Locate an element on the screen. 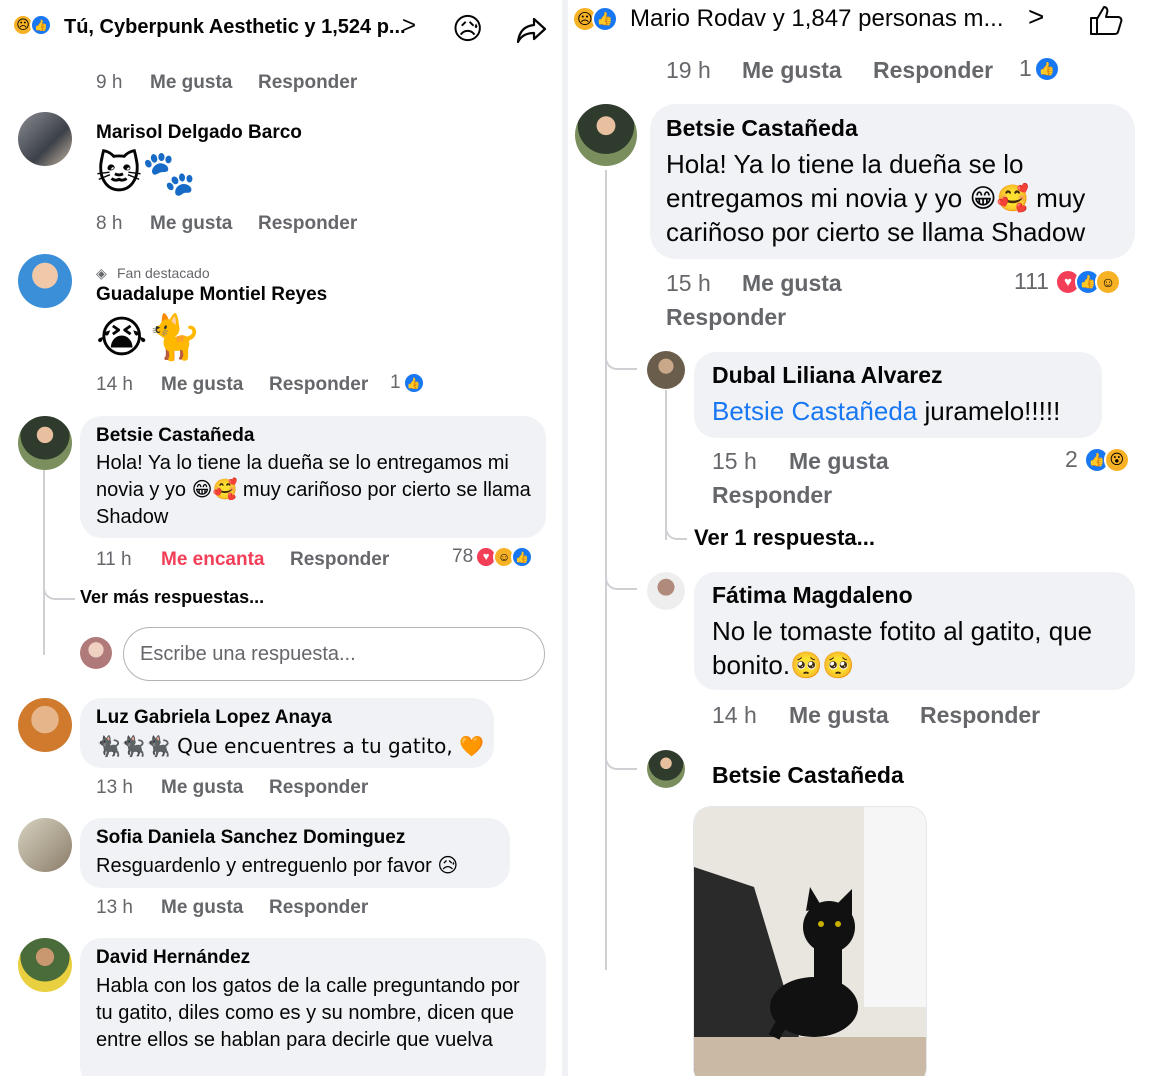  badge-diamond-icon: ◈ is located at coordinates (101, 273).